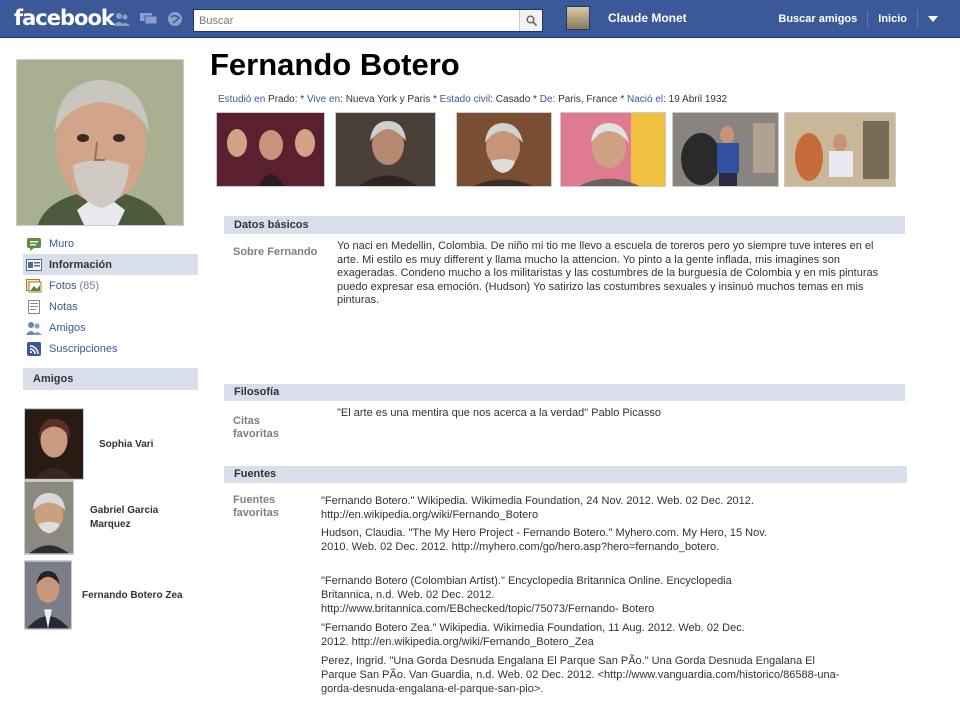 The image size is (960, 720). I want to click on search-input, so click(354, 20).